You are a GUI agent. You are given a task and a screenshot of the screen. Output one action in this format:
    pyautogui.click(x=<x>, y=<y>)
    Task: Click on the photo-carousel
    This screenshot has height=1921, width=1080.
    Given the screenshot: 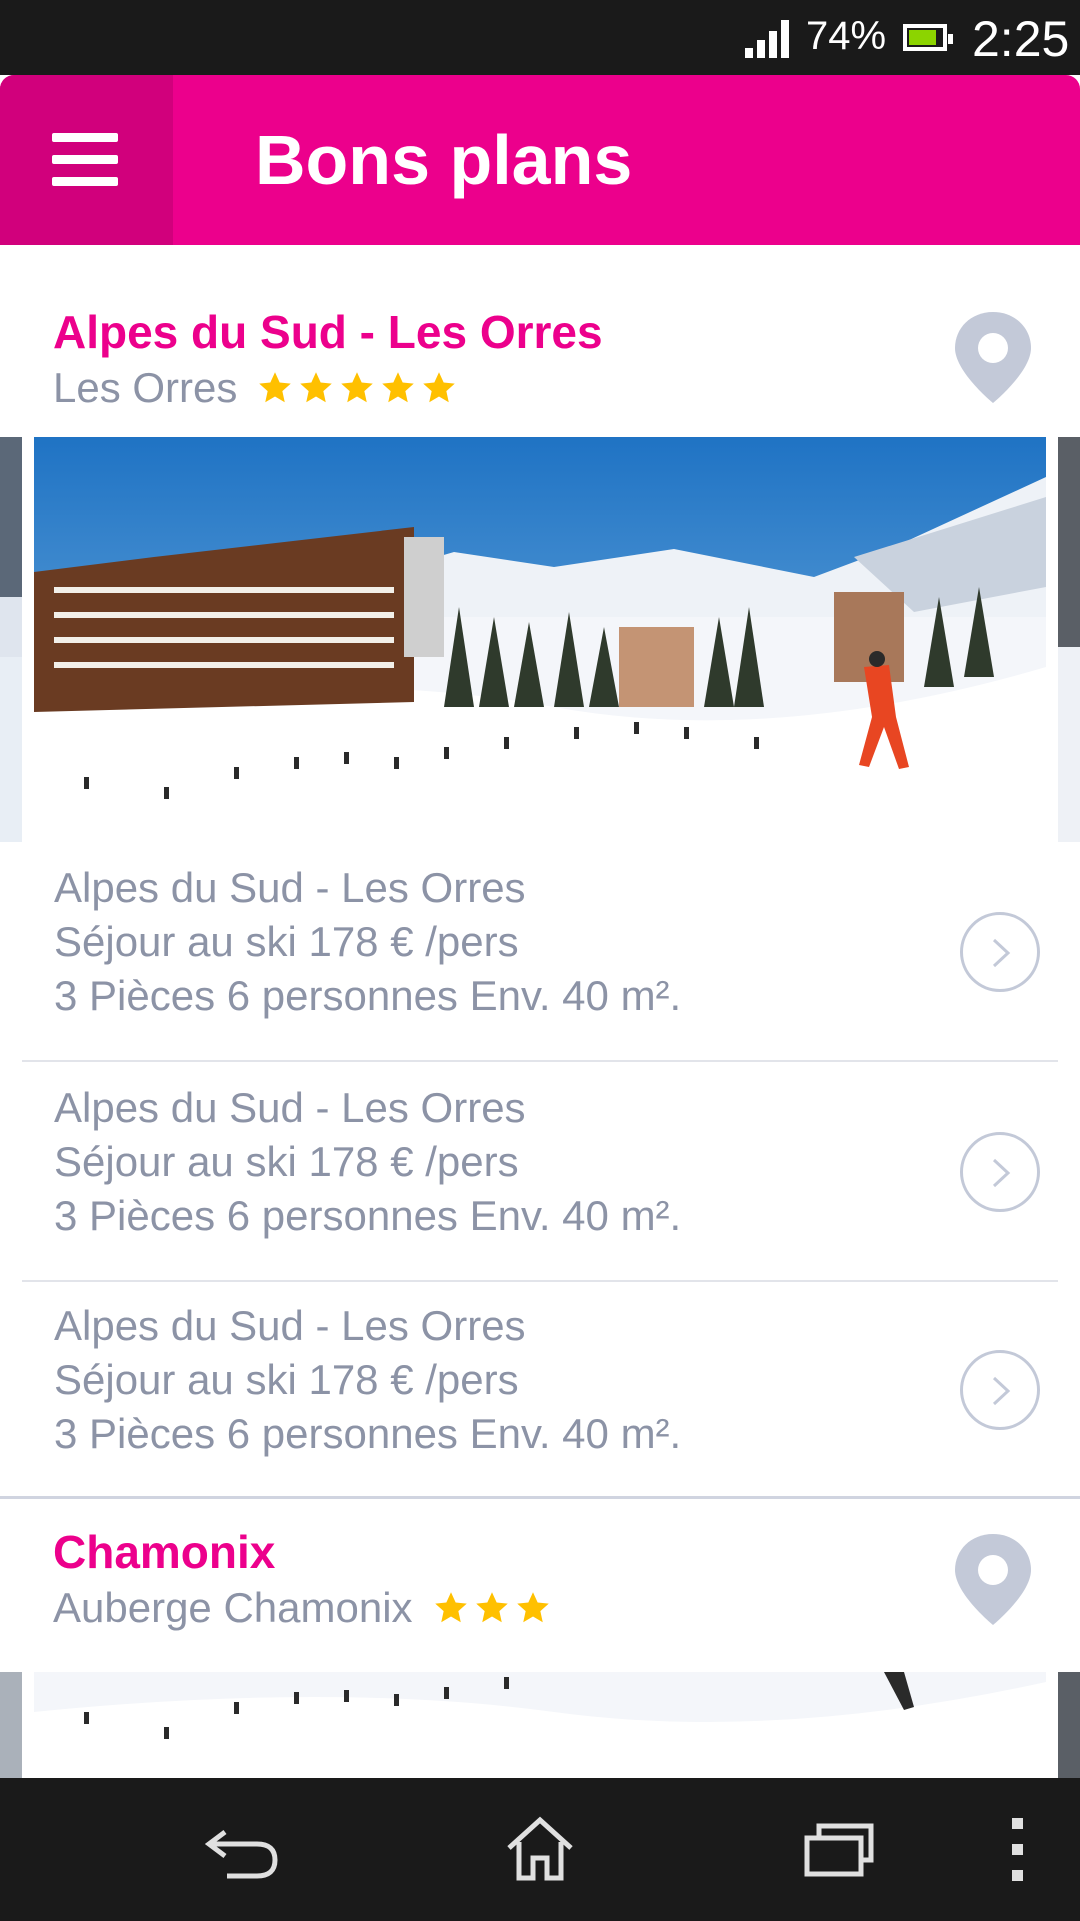 What is the action you would take?
    pyautogui.click(x=540, y=1725)
    